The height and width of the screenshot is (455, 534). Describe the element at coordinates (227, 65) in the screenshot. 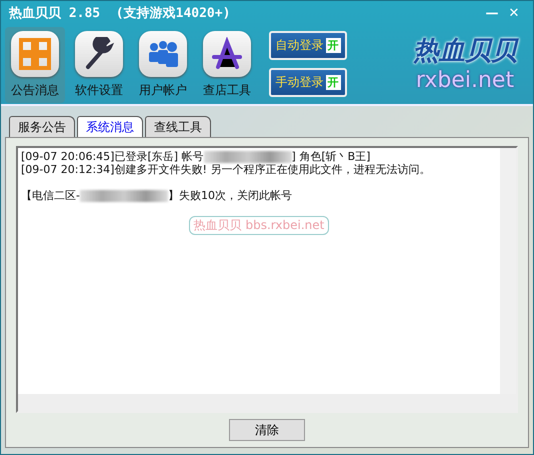

I see `toolbar-item: 查店工具` at that location.